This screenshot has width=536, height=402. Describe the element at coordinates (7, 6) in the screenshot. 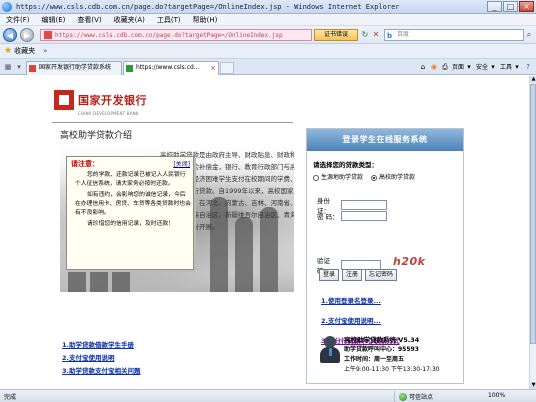

I see `ie-logo-icon` at that location.